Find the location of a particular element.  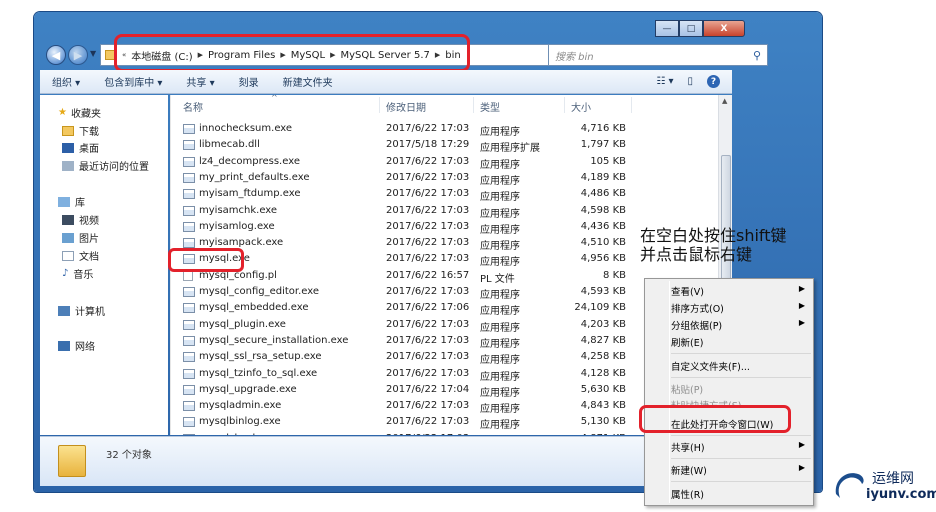

nav-pictures: 图片 is located at coordinates (80, 237).